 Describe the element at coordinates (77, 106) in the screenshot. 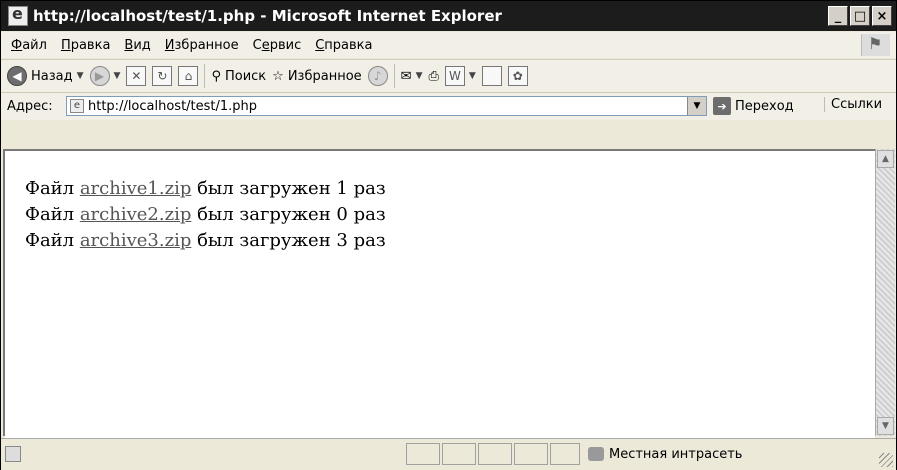

I see `page-icon: e` at that location.